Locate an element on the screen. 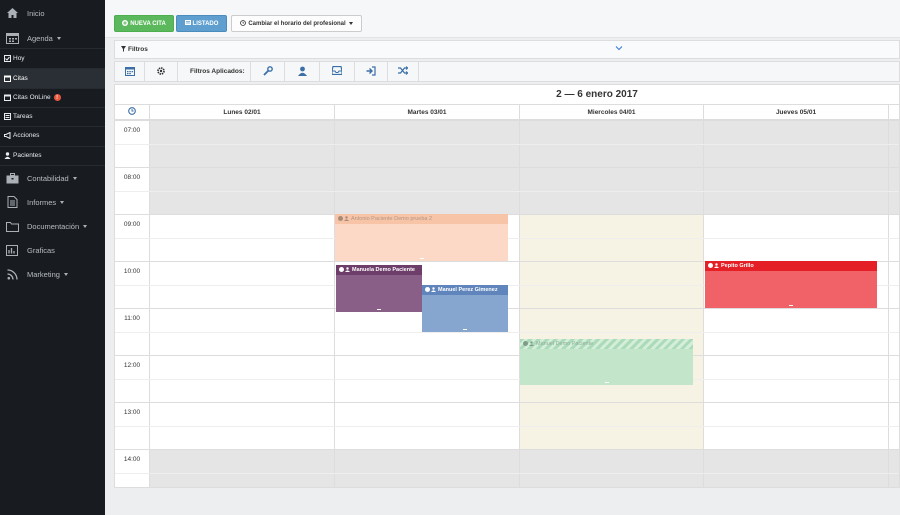  calendar-icon is located at coordinates (12, 38).